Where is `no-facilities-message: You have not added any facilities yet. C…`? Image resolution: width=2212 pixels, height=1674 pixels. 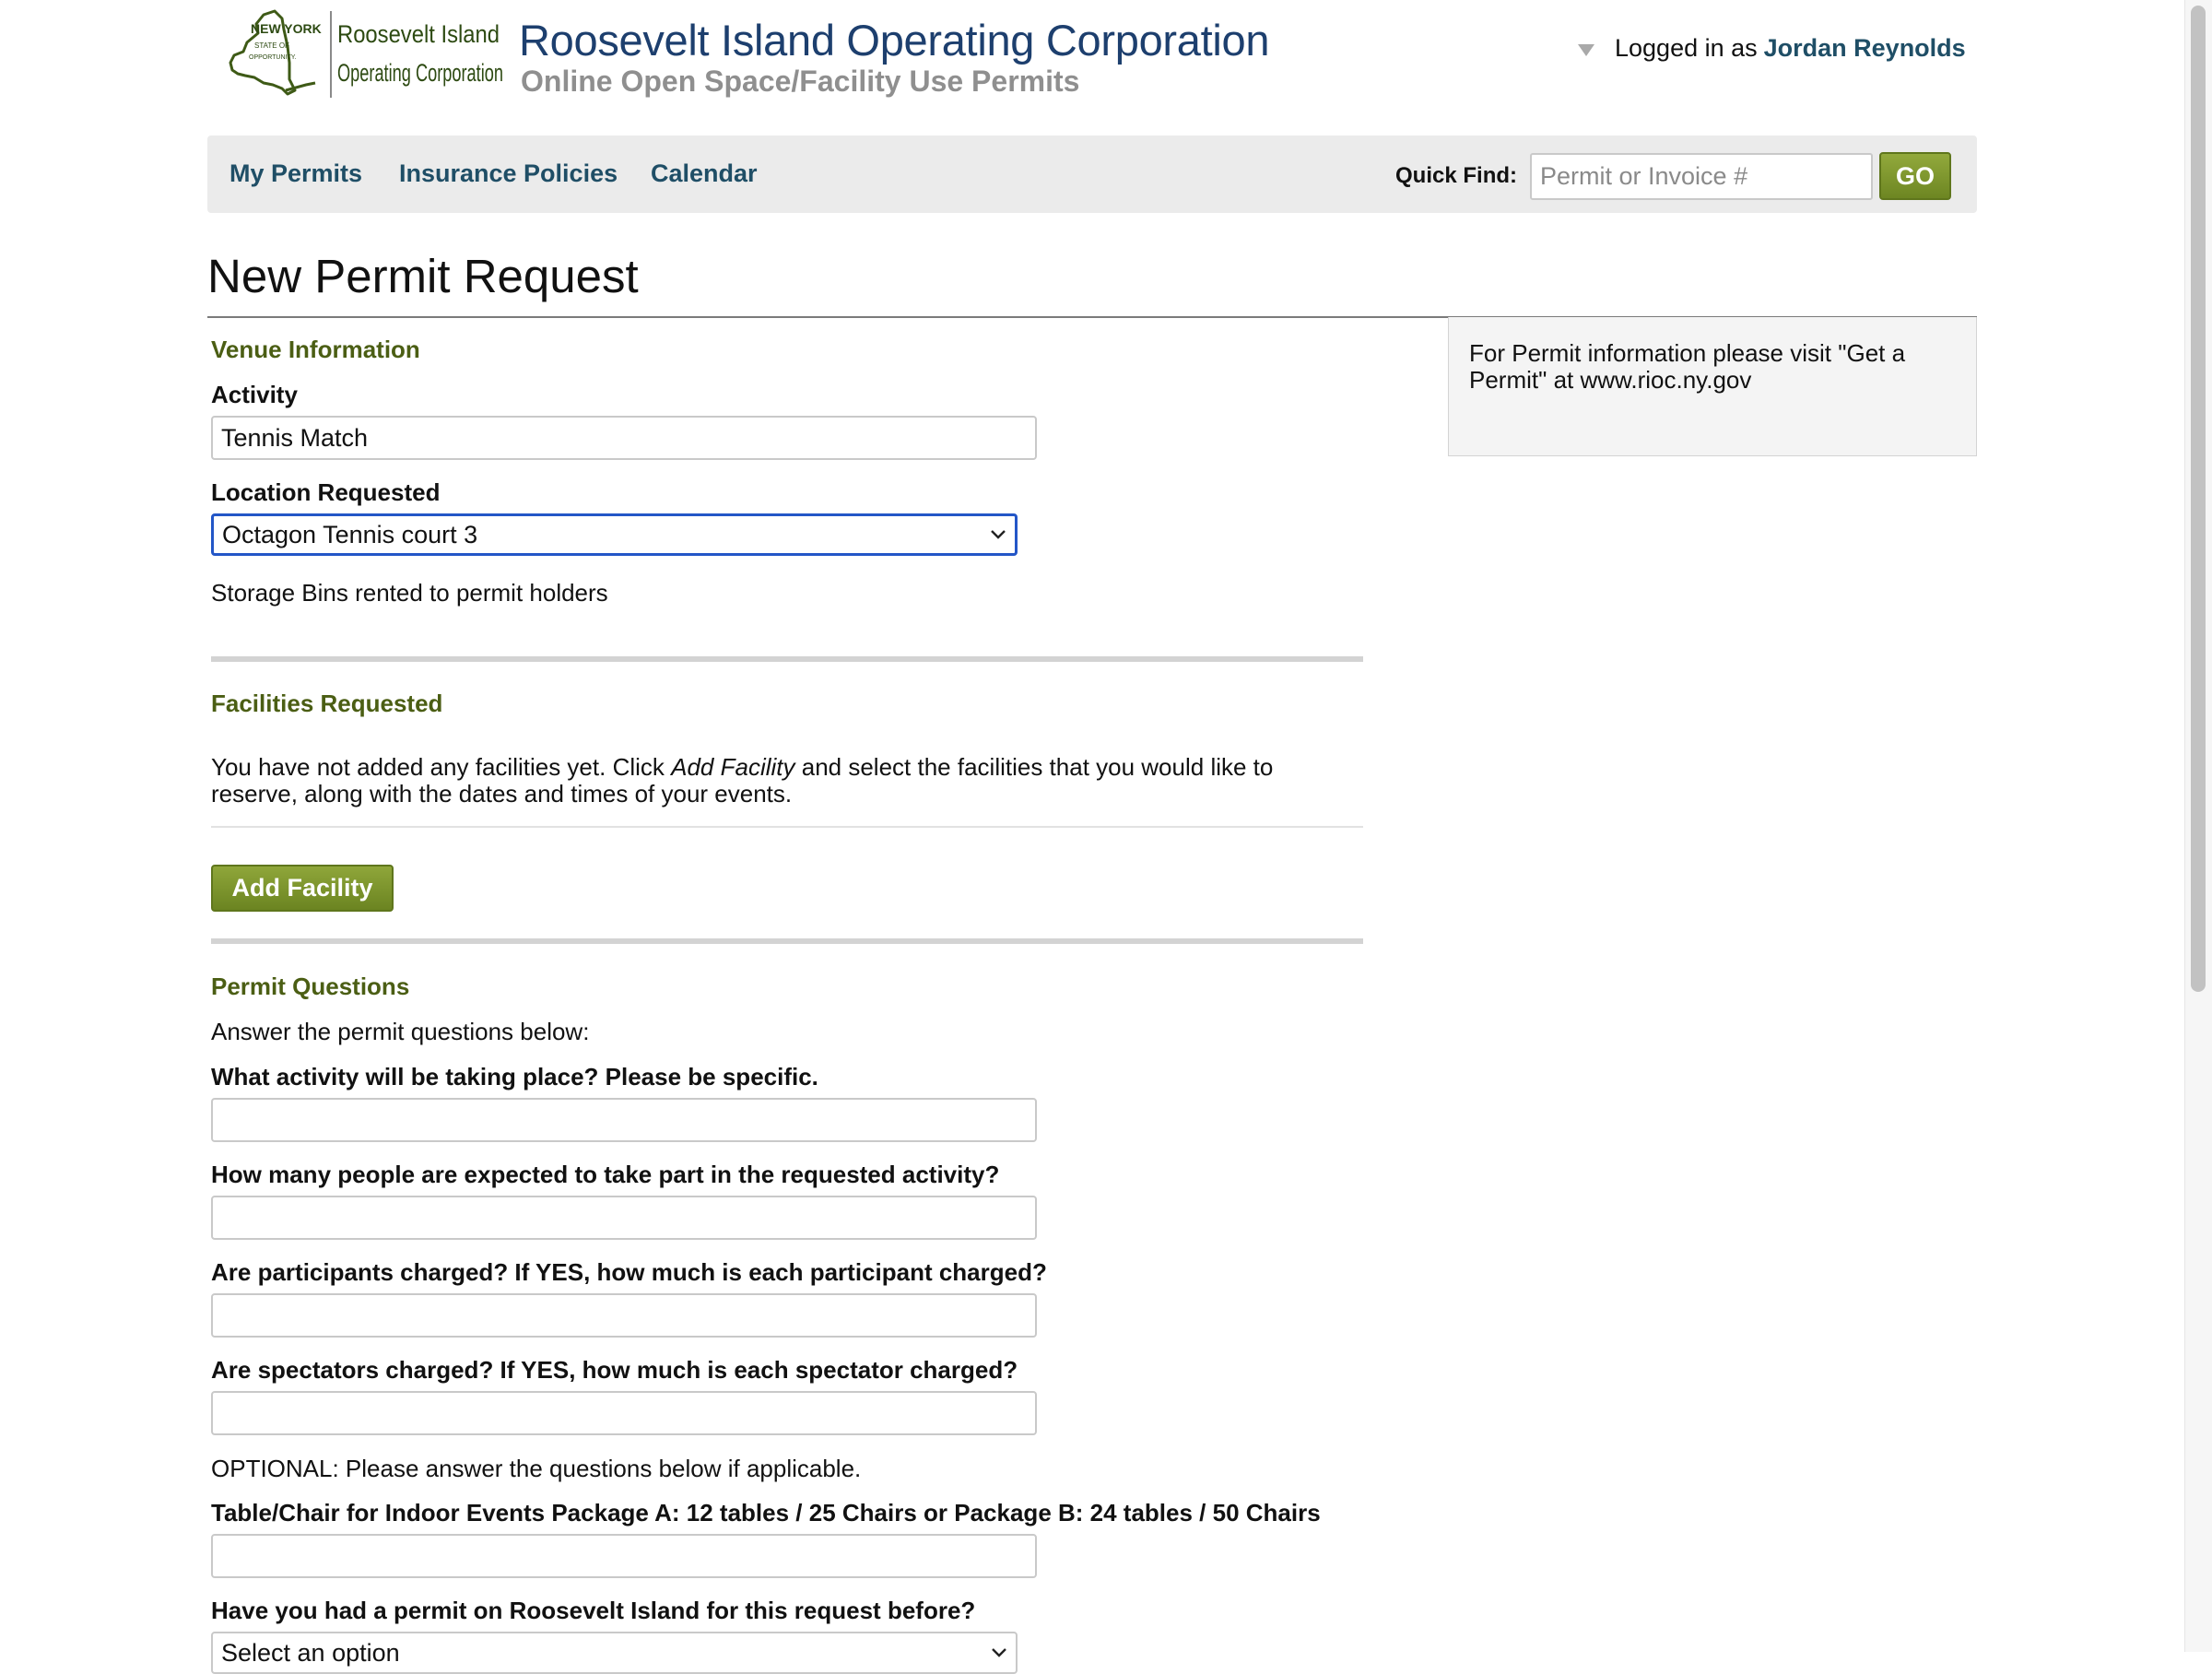 no-facilities-message: You have not added any facilities yet. C… is located at coordinates (742, 781).